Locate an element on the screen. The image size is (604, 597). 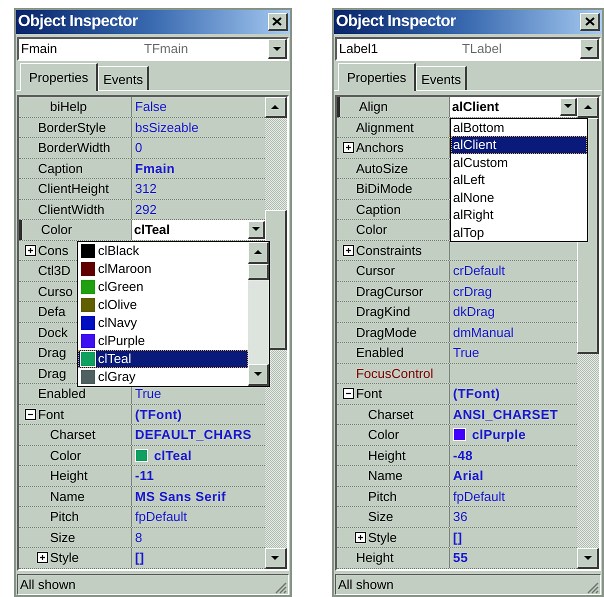
object-selector: Label1 TLabel is located at coordinates (467, 49).